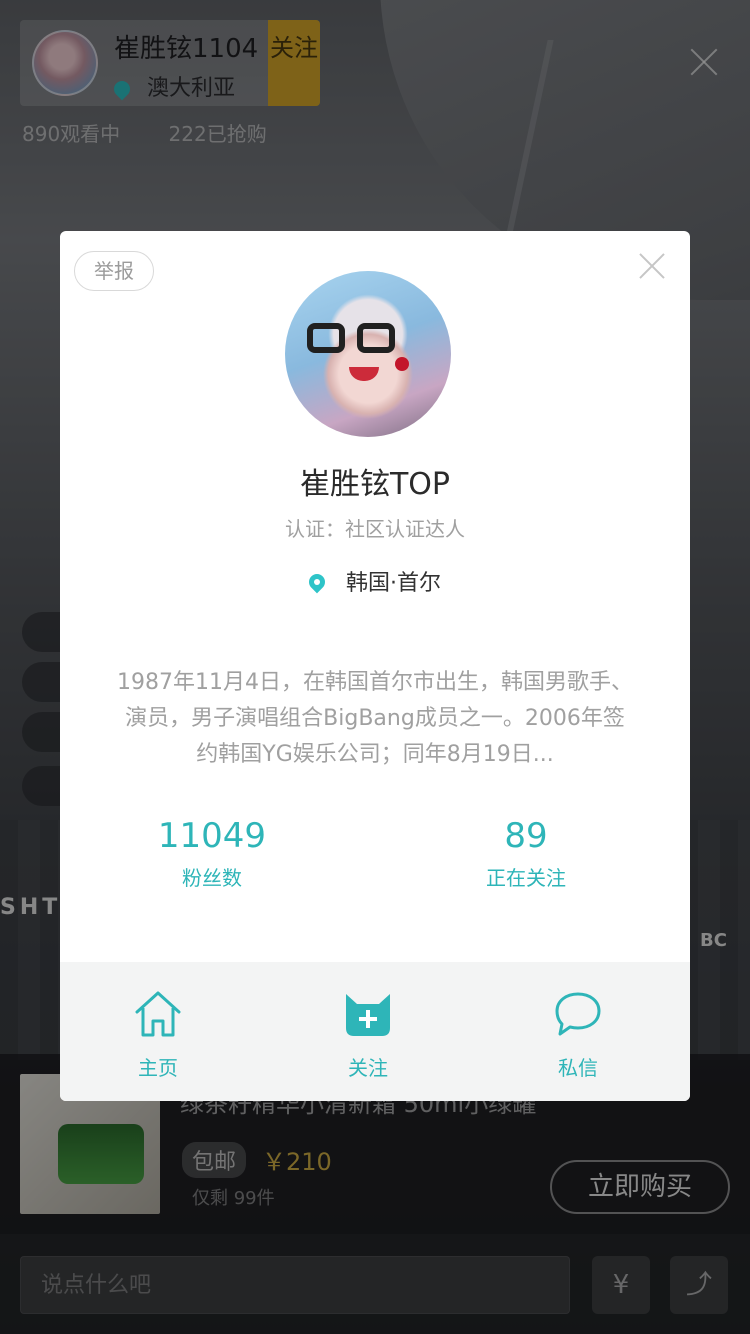 This screenshot has height=1334, width=750. What do you see at coordinates (368, 1015) in the screenshot?
I see `add-follow-icon` at bounding box center [368, 1015].